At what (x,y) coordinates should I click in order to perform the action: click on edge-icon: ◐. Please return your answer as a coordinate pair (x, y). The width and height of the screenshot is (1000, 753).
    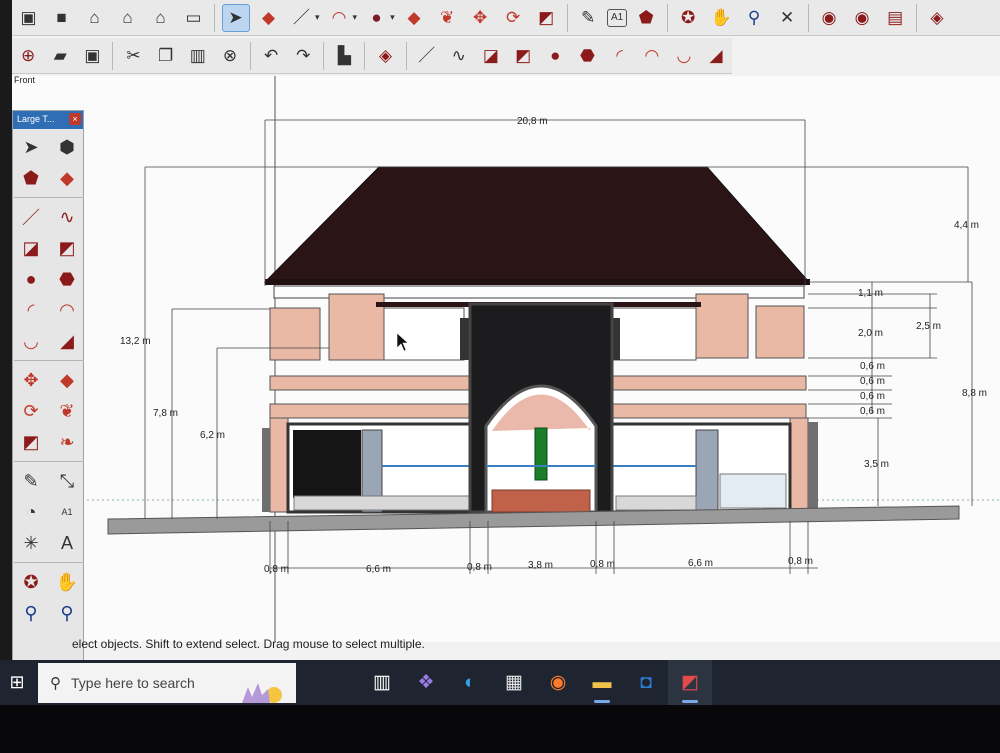
    Looking at the image, I should click on (470, 682).